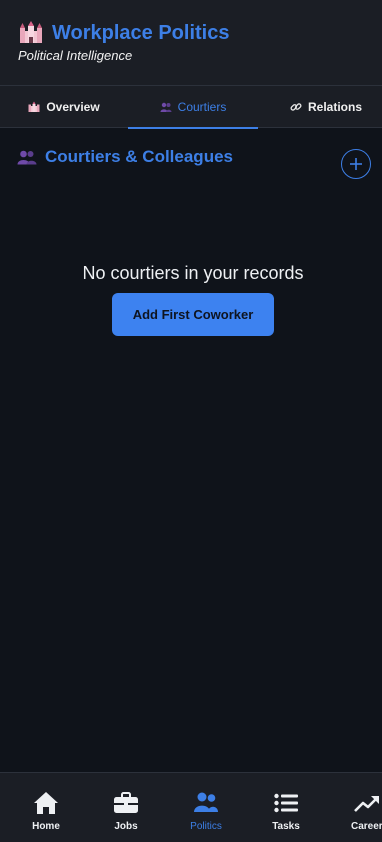 This screenshot has height=842, width=382. I want to click on tab-label: Relations, so click(335, 107).